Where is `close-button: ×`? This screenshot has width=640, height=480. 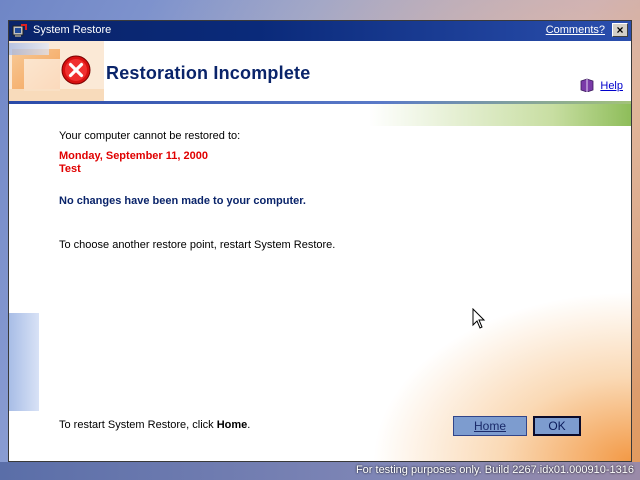
close-button: × is located at coordinates (620, 30).